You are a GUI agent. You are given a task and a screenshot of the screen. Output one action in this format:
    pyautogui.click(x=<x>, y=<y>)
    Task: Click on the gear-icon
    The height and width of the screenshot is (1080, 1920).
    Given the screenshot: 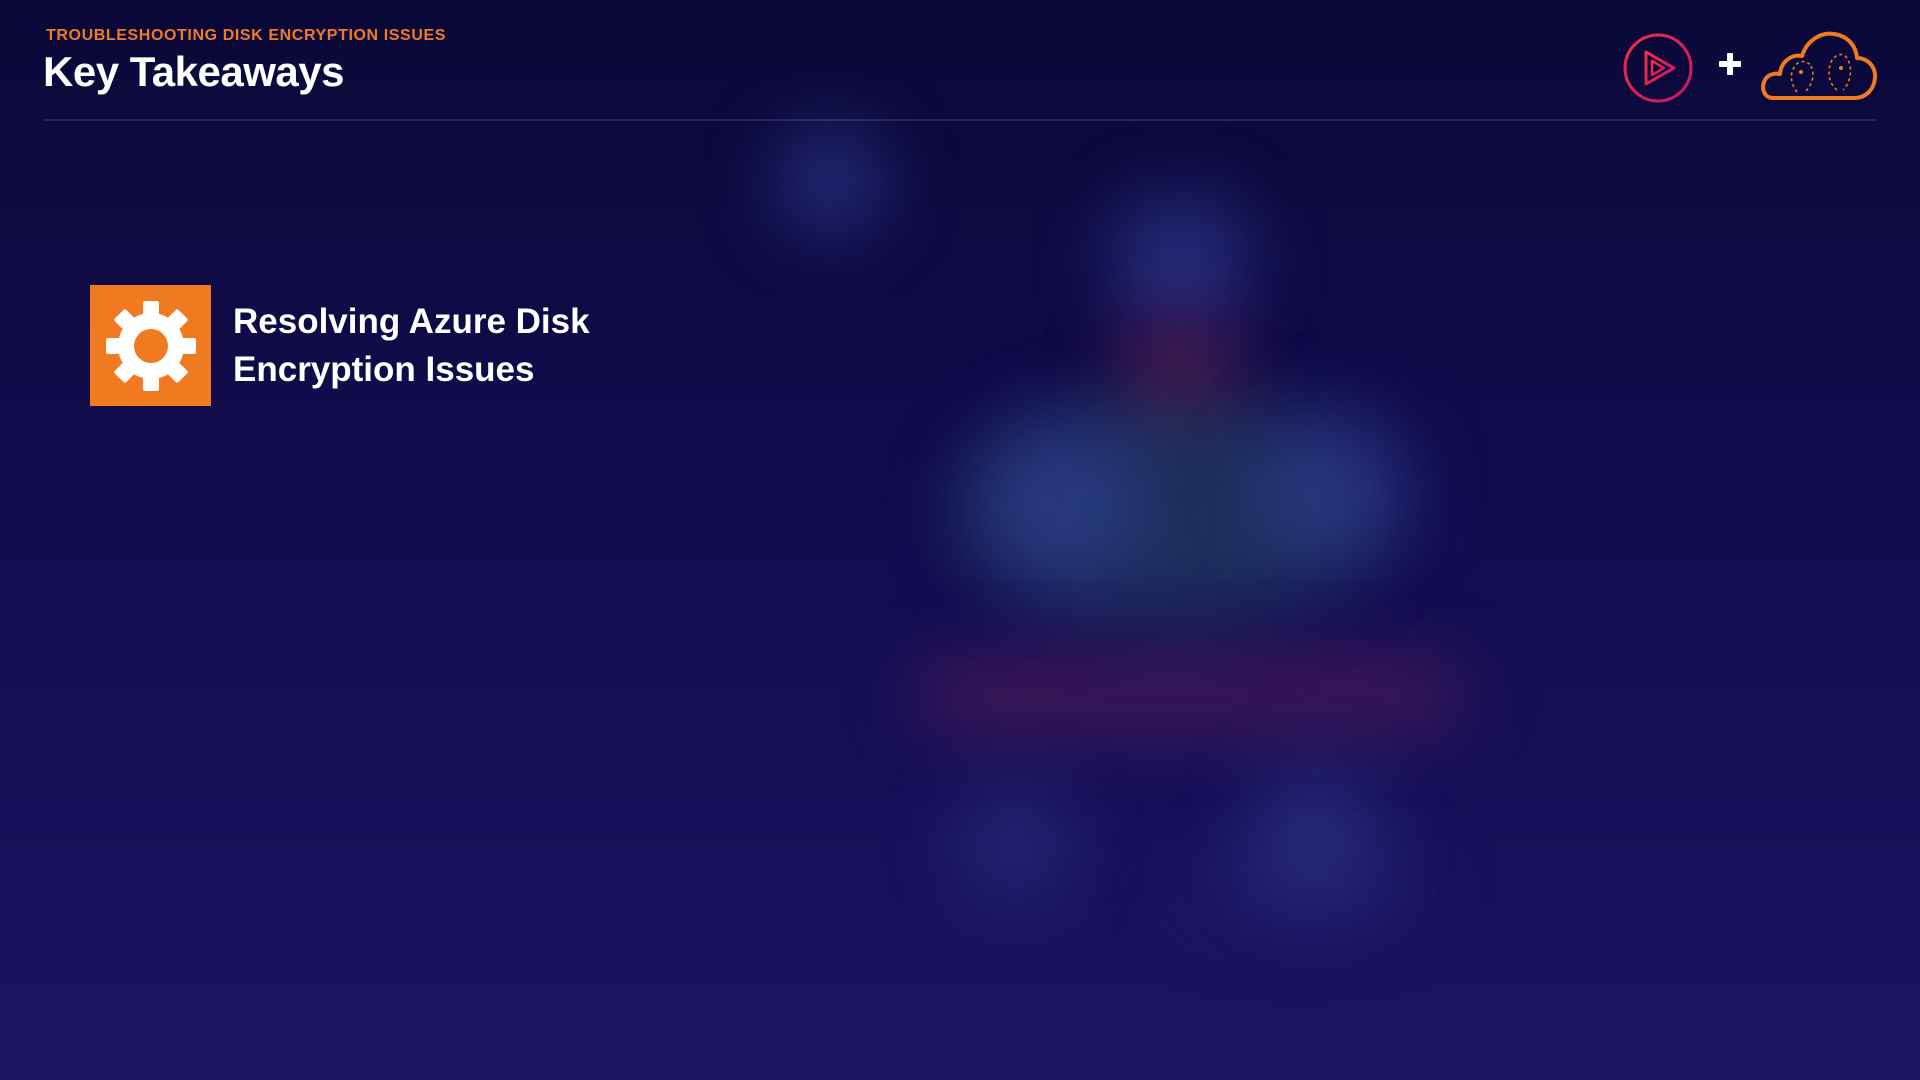 What is the action you would take?
    pyautogui.click(x=150, y=345)
    